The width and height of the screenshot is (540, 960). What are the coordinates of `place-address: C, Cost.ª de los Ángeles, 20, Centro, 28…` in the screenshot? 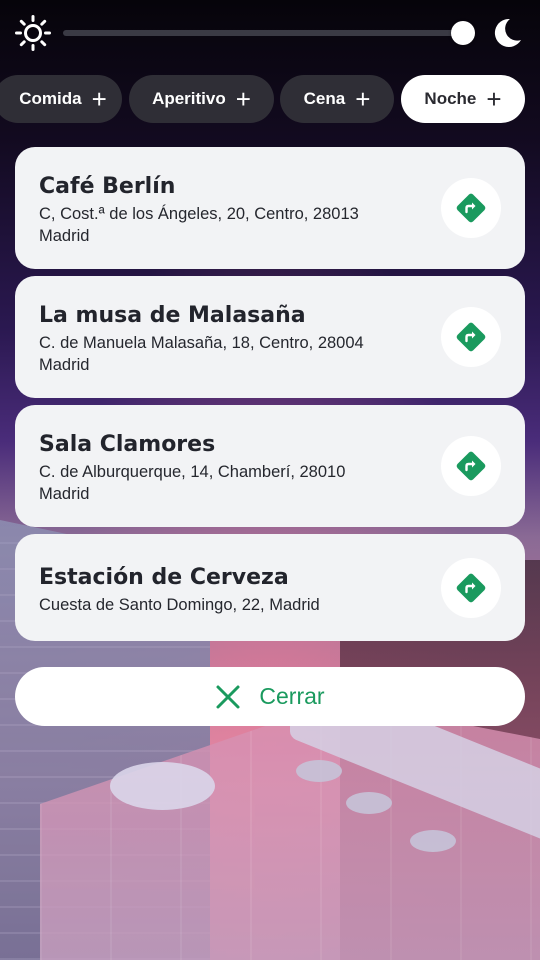 It's located at (229, 225).